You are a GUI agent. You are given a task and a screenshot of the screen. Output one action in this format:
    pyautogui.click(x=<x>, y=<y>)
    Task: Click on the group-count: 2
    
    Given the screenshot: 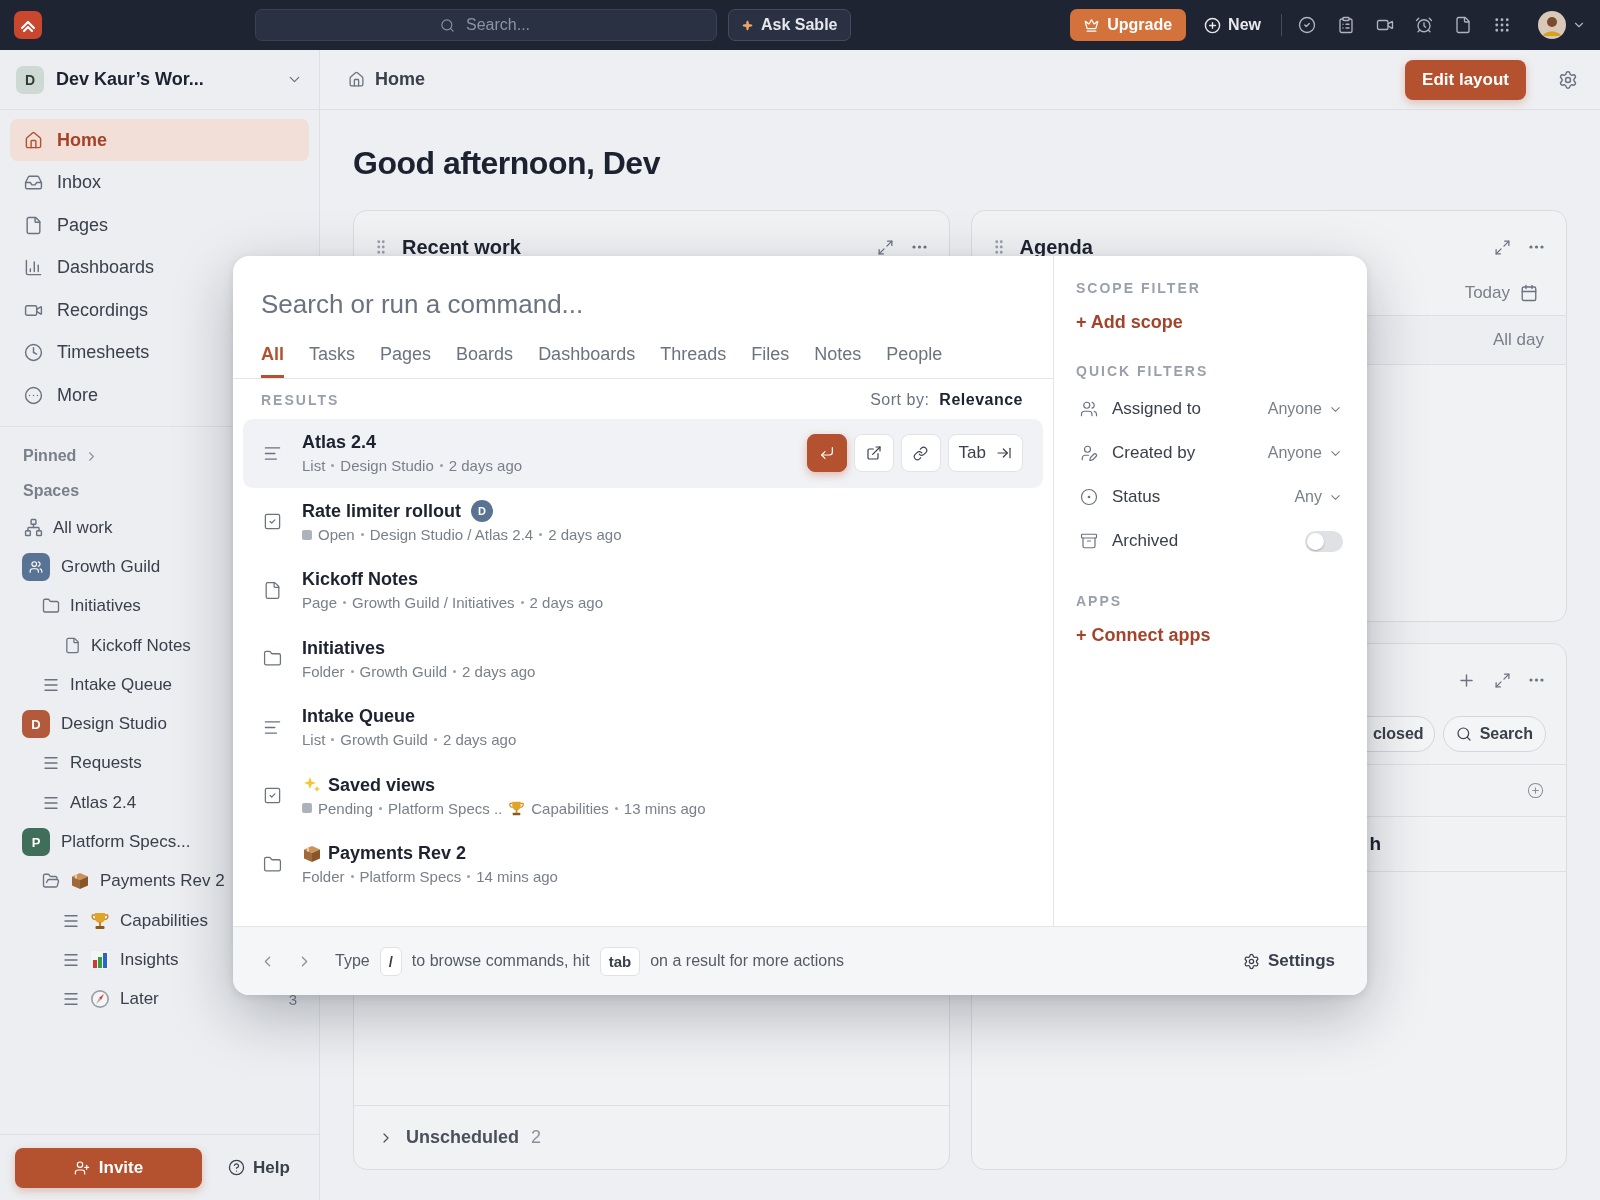 What is the action you would take?
    pyautogui.click(x=536, y=1137)
    